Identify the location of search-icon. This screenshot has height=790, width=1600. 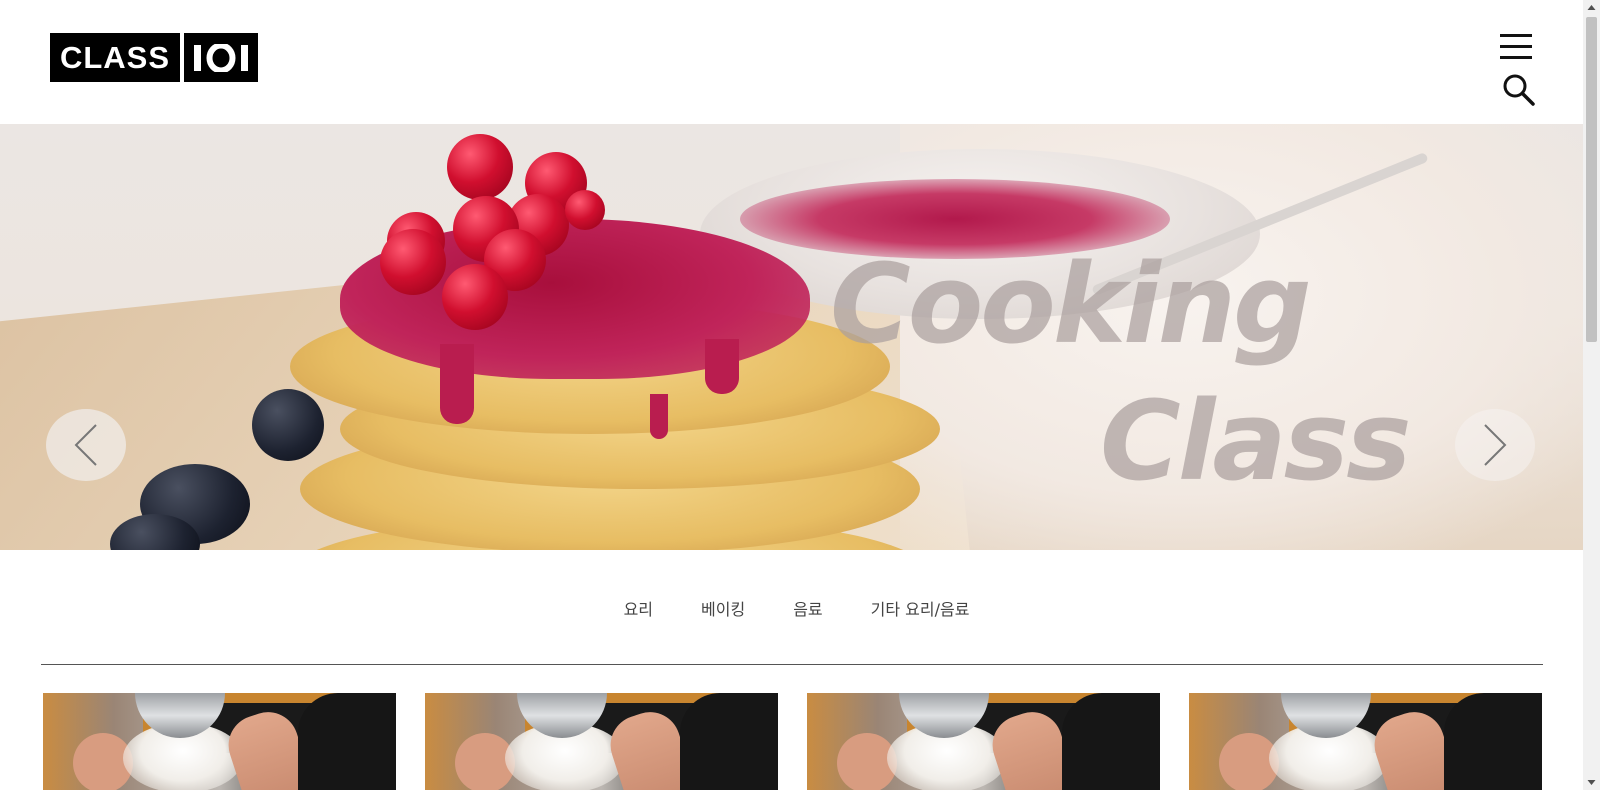
(1519, 90).